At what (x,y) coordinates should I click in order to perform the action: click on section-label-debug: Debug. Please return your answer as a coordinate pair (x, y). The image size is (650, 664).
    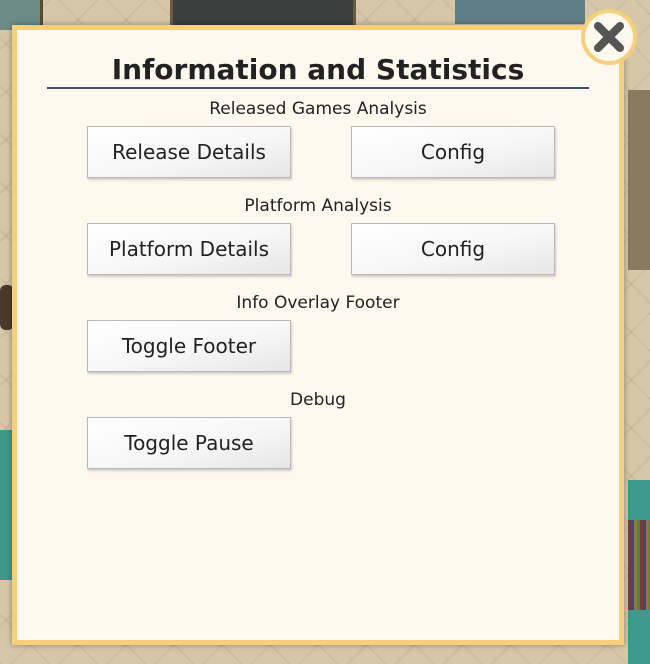
    Looking at the image, I should click on (318, 400).